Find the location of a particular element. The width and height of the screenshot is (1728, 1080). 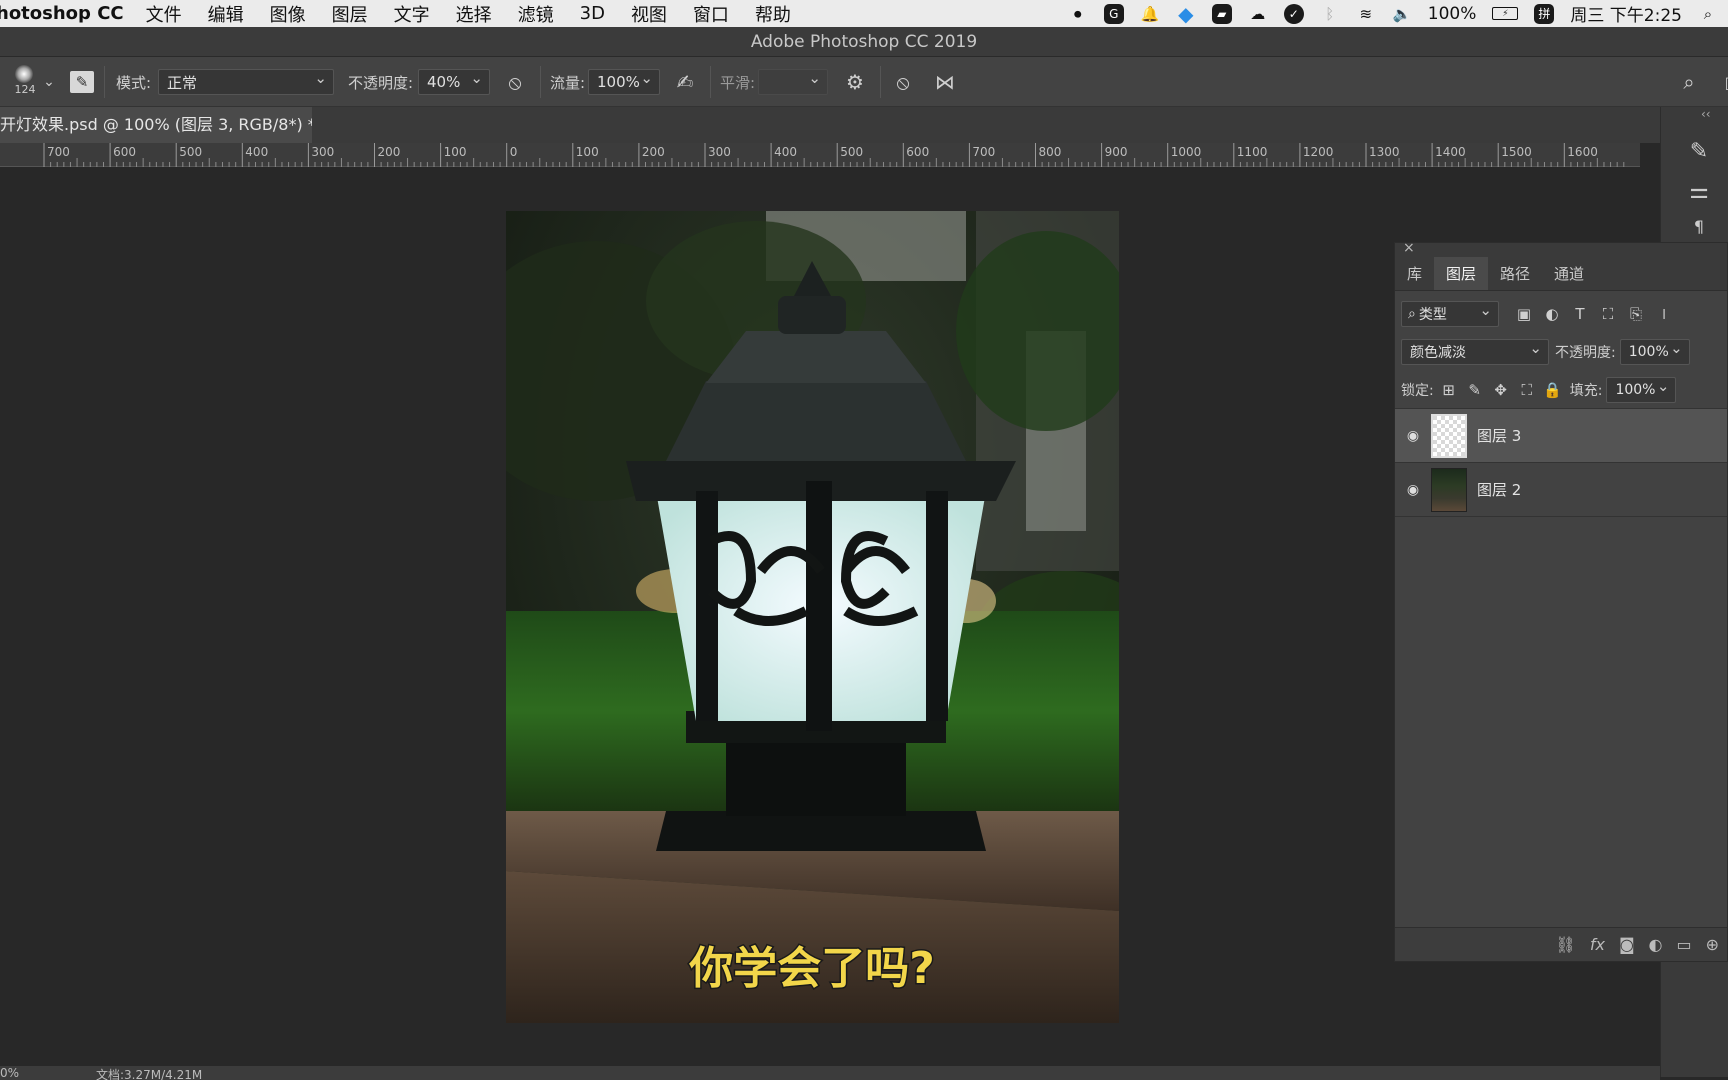

document-size: 文档:3.27M/4.21M is located at coordinates (149, 1073).